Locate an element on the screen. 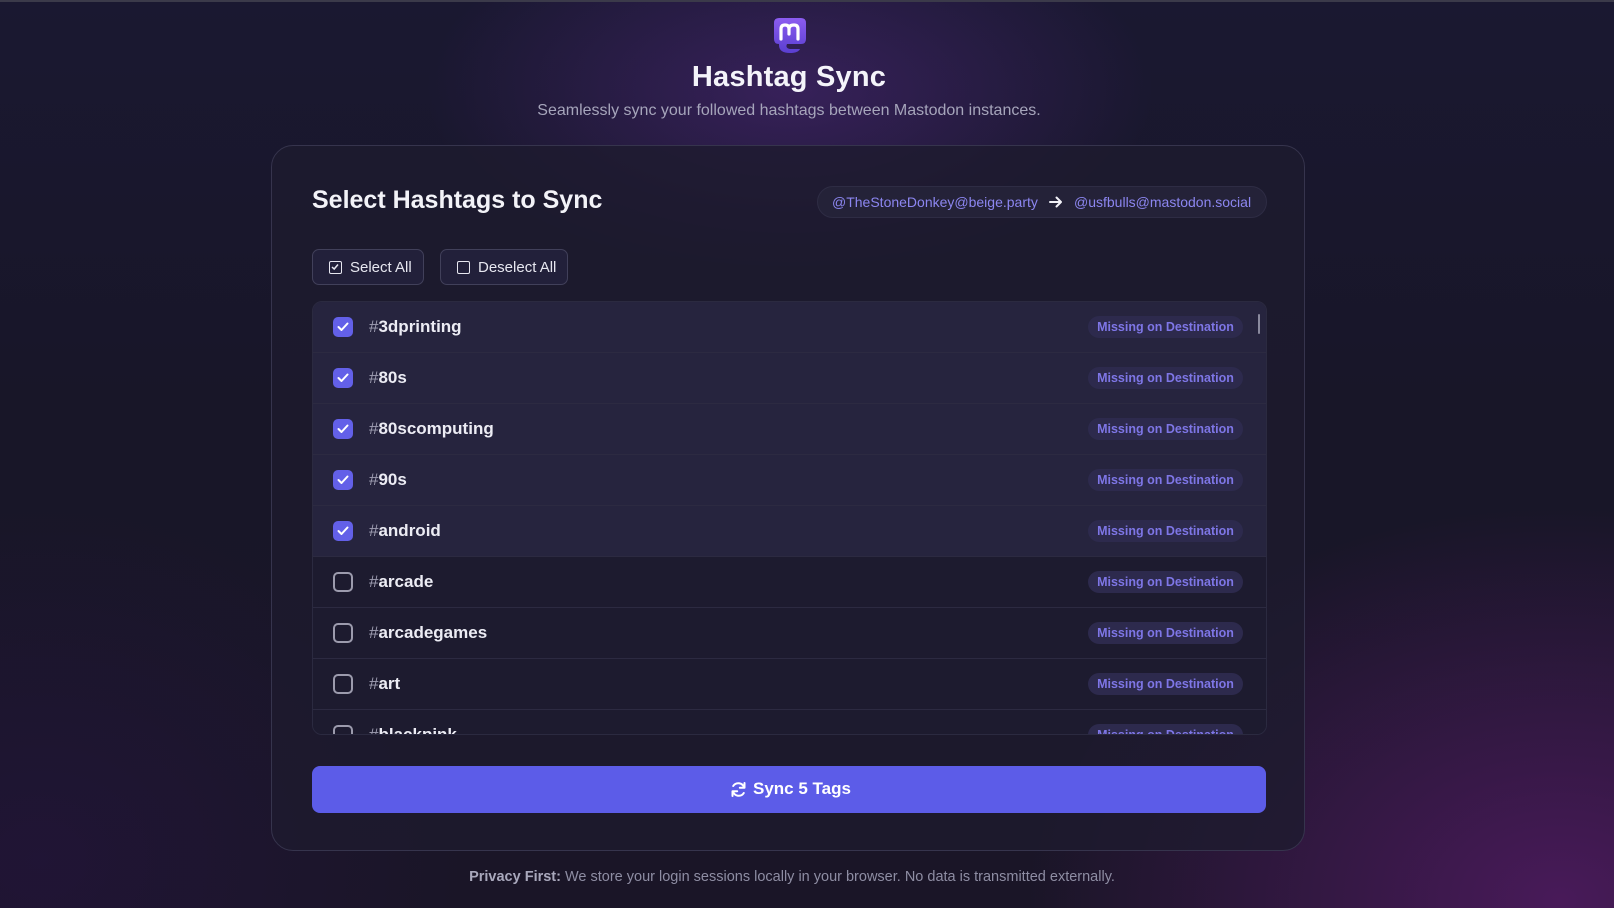  hashtag-row: #arcadegames Missing on Destination is located at coordinates (789, 633).